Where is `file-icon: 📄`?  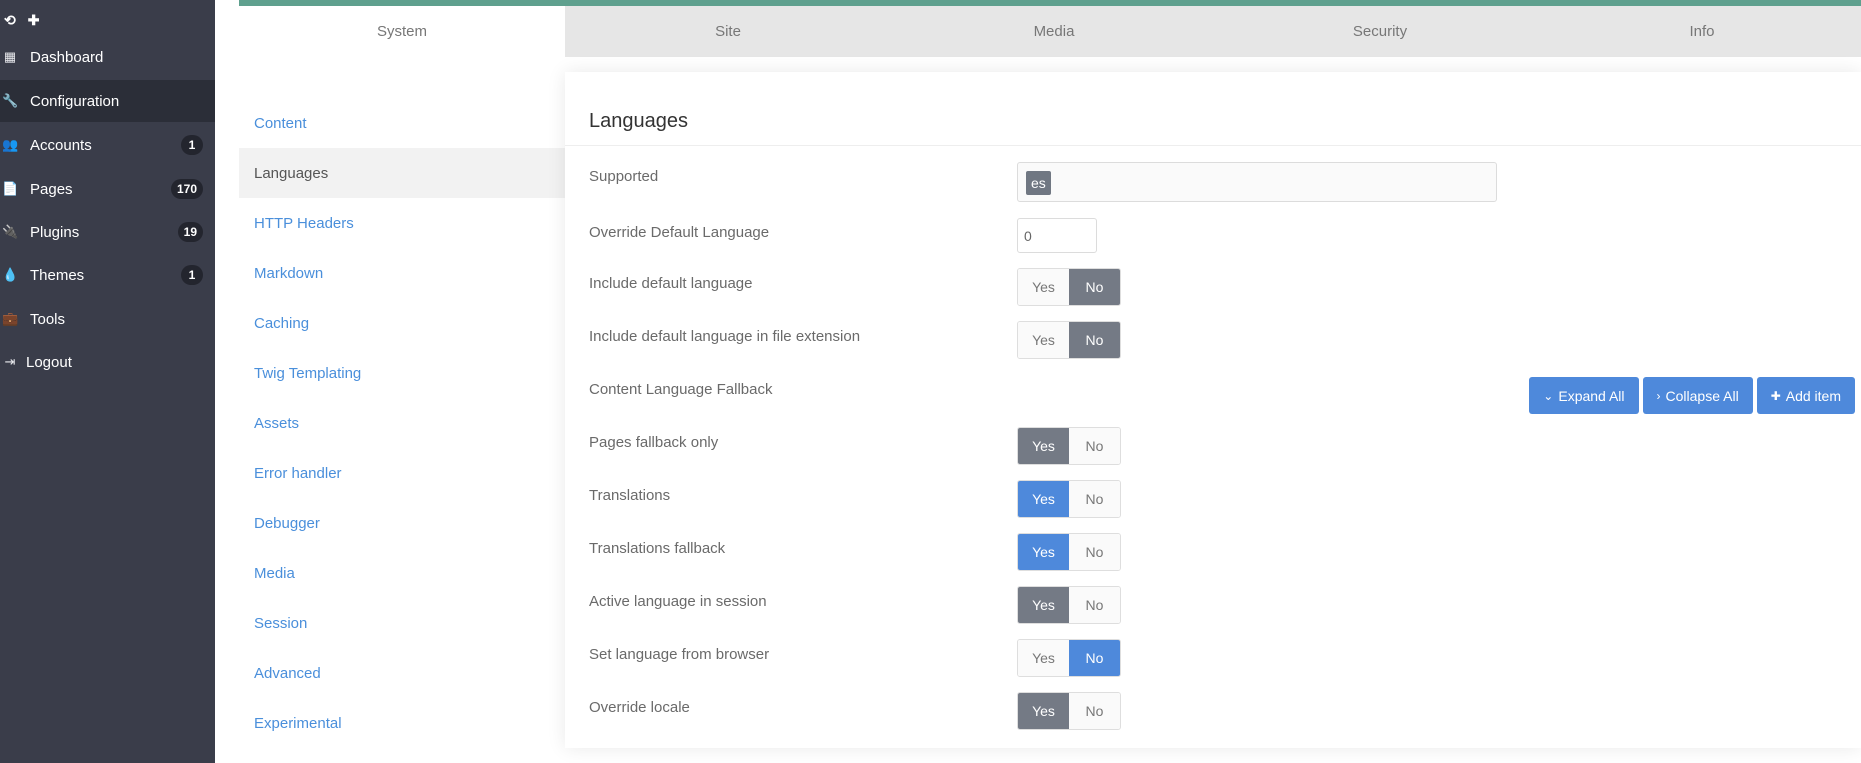 file-icon: 📄 is located at coordinates (10, 188).